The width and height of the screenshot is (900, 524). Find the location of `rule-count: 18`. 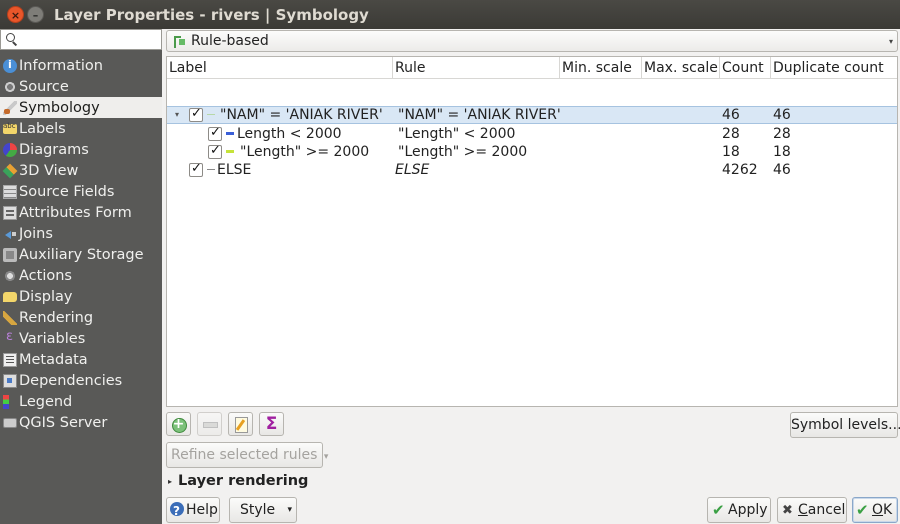

rule-count: 18 is located at coordinates (731, 152).